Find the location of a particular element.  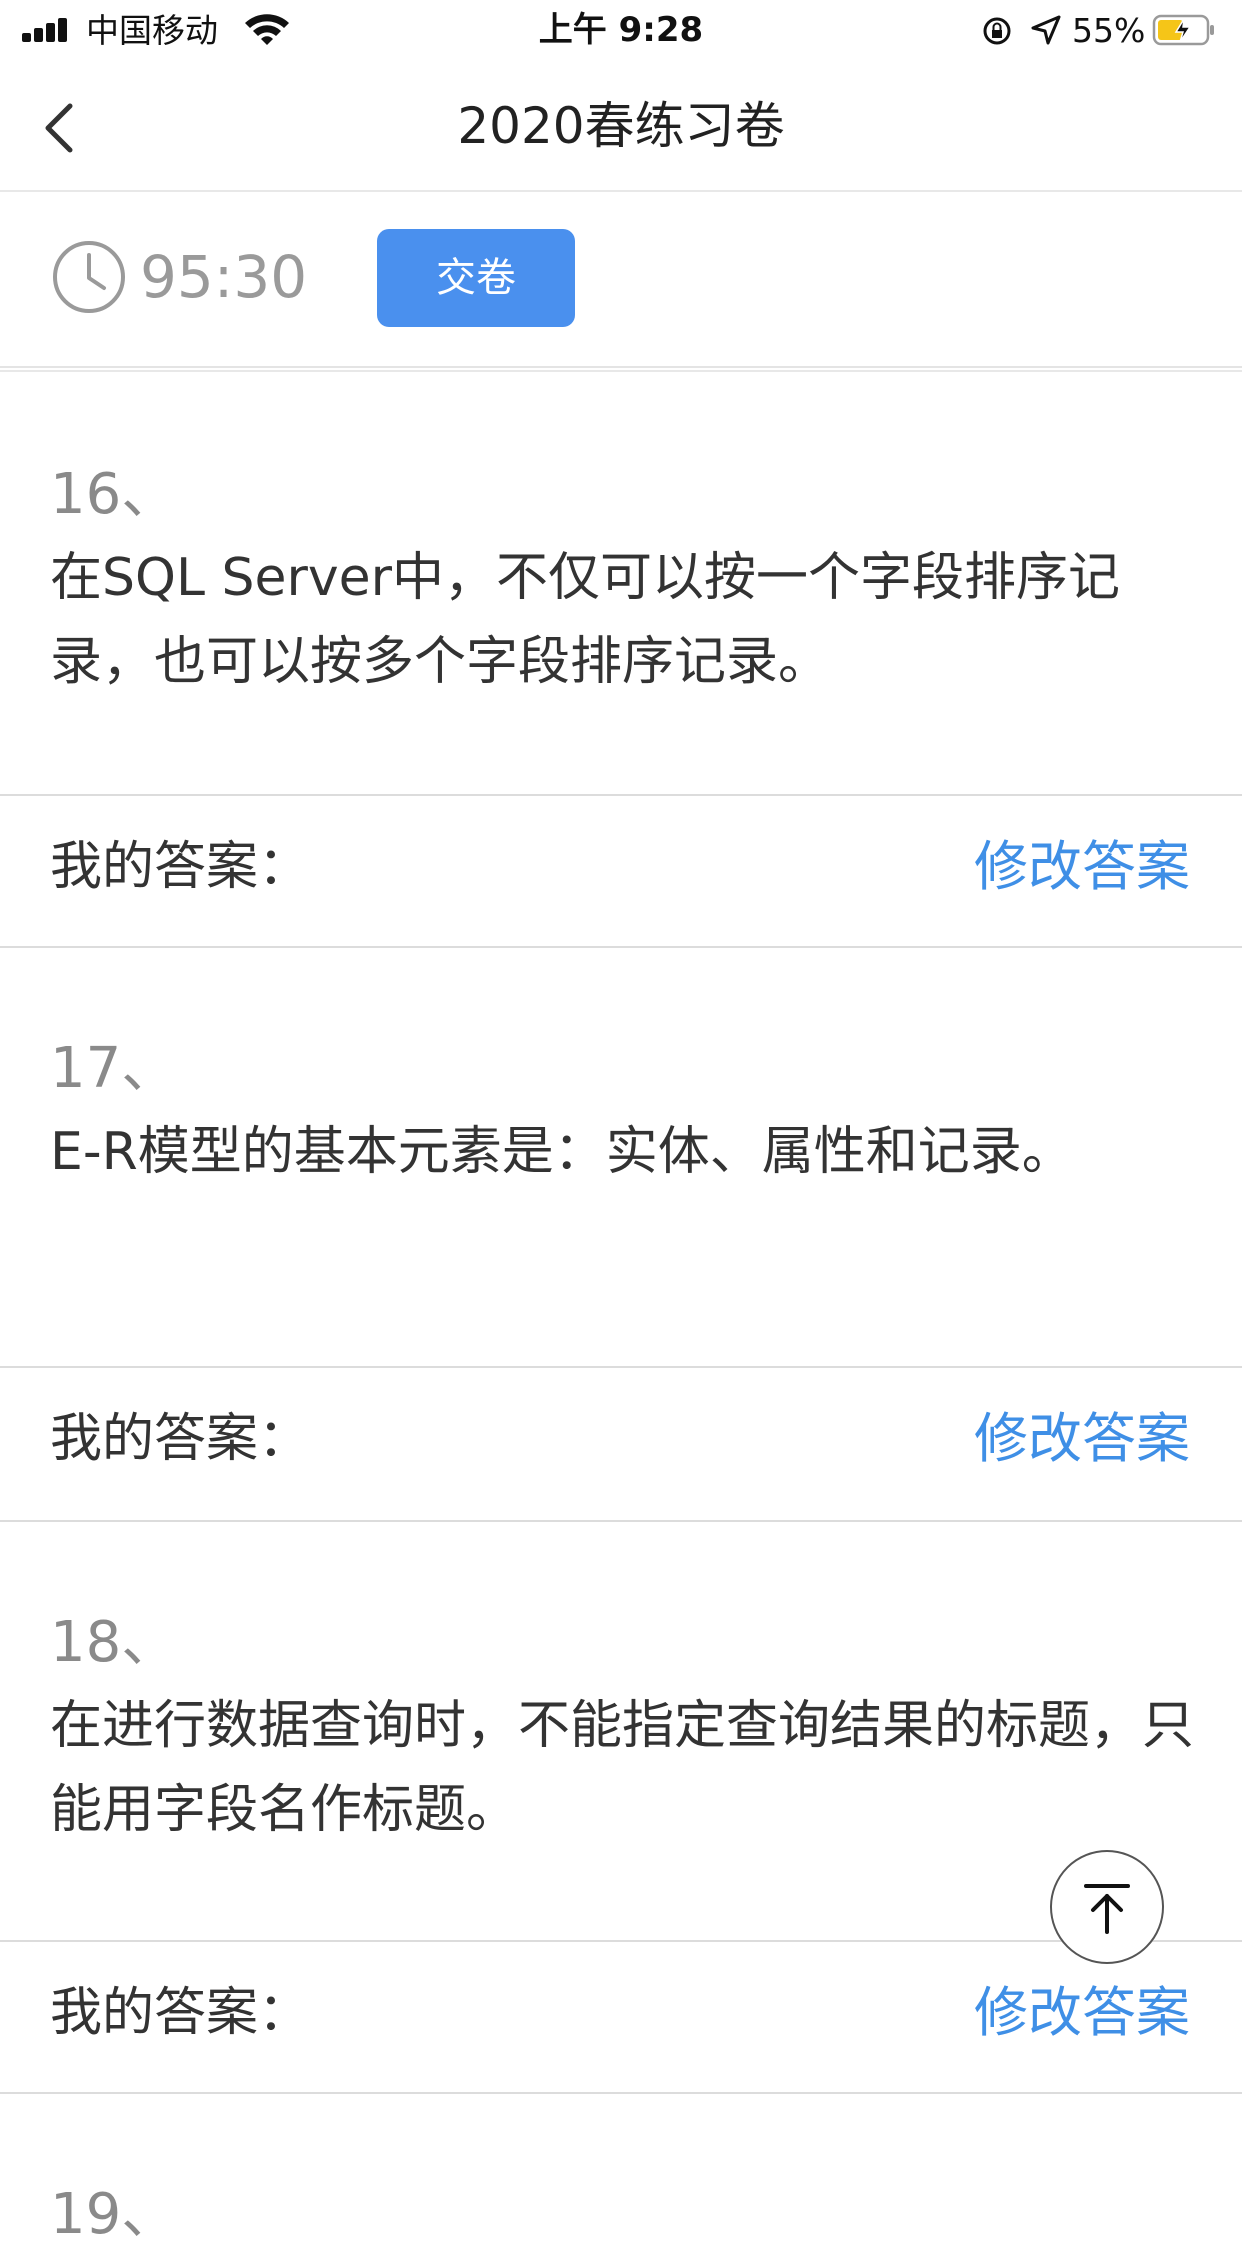

battery-icon is located at coordinates (1183, 30).